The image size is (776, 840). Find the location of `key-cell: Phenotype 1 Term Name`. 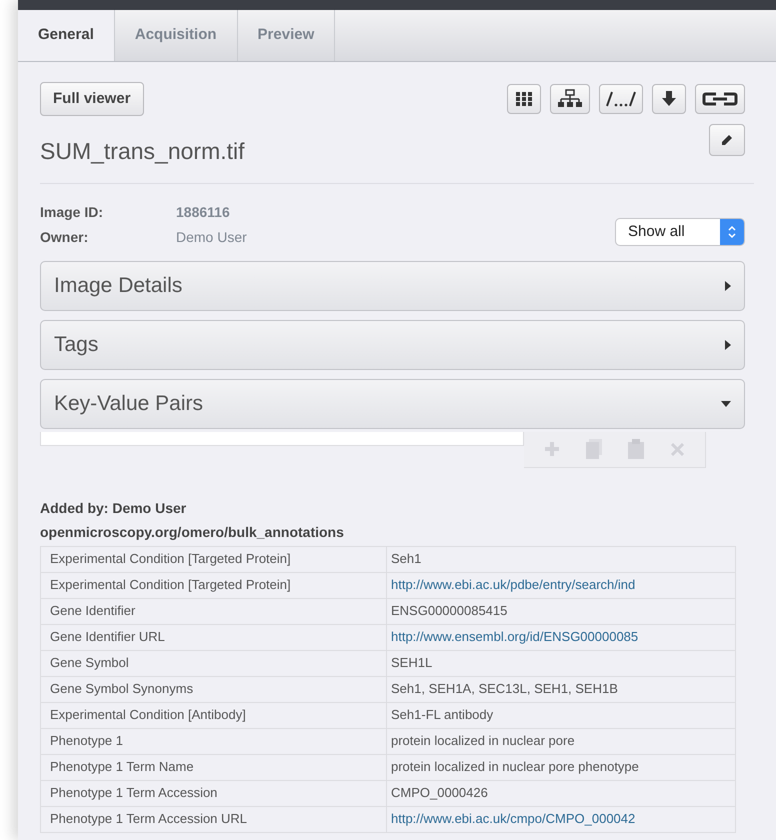

key-cell: Phenotype 1 Term Name is located at coordinates (213, 767).